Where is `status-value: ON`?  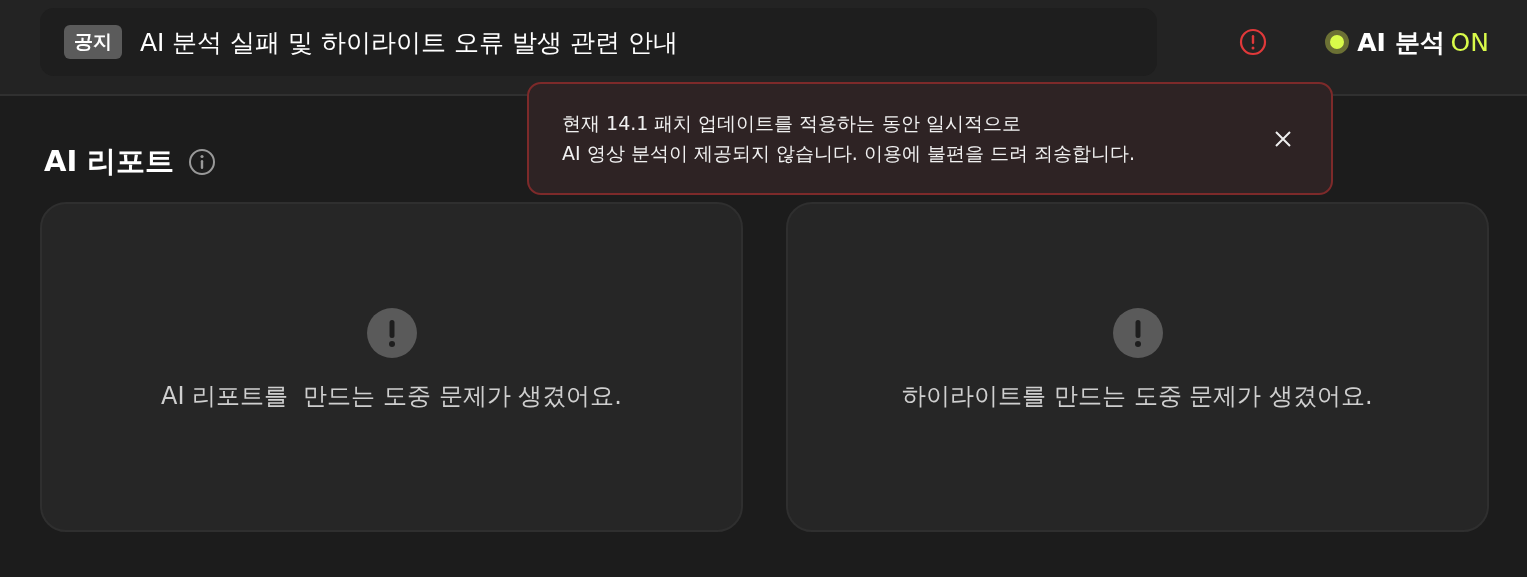 status-value: ON is located at coordinates (1469, 42).